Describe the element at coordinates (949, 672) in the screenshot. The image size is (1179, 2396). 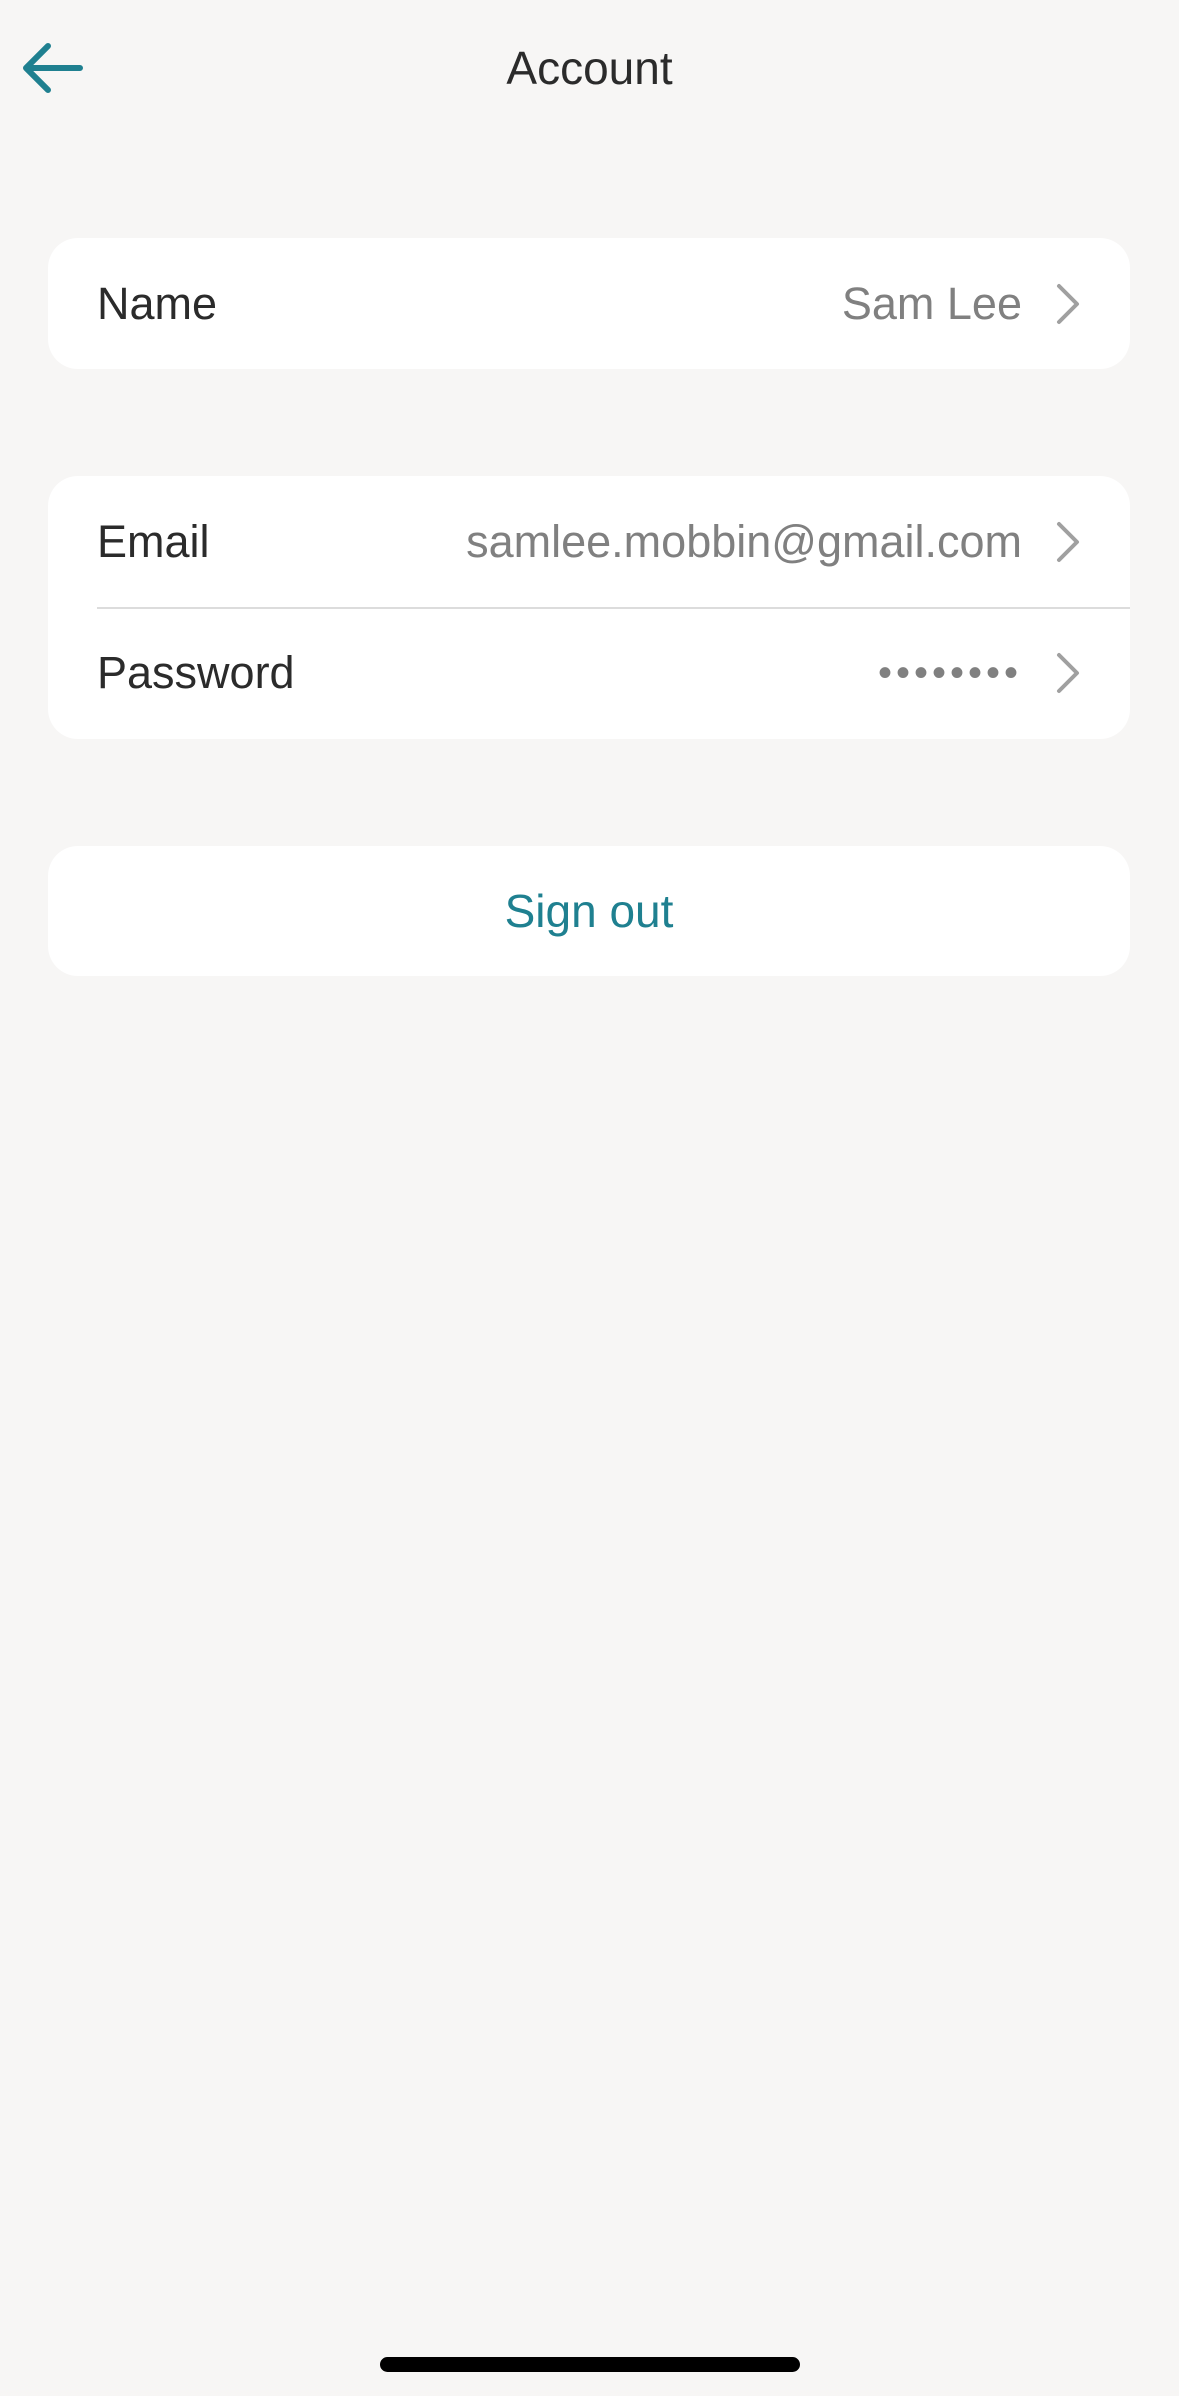
I see `password-value: ••••••••` at that location.